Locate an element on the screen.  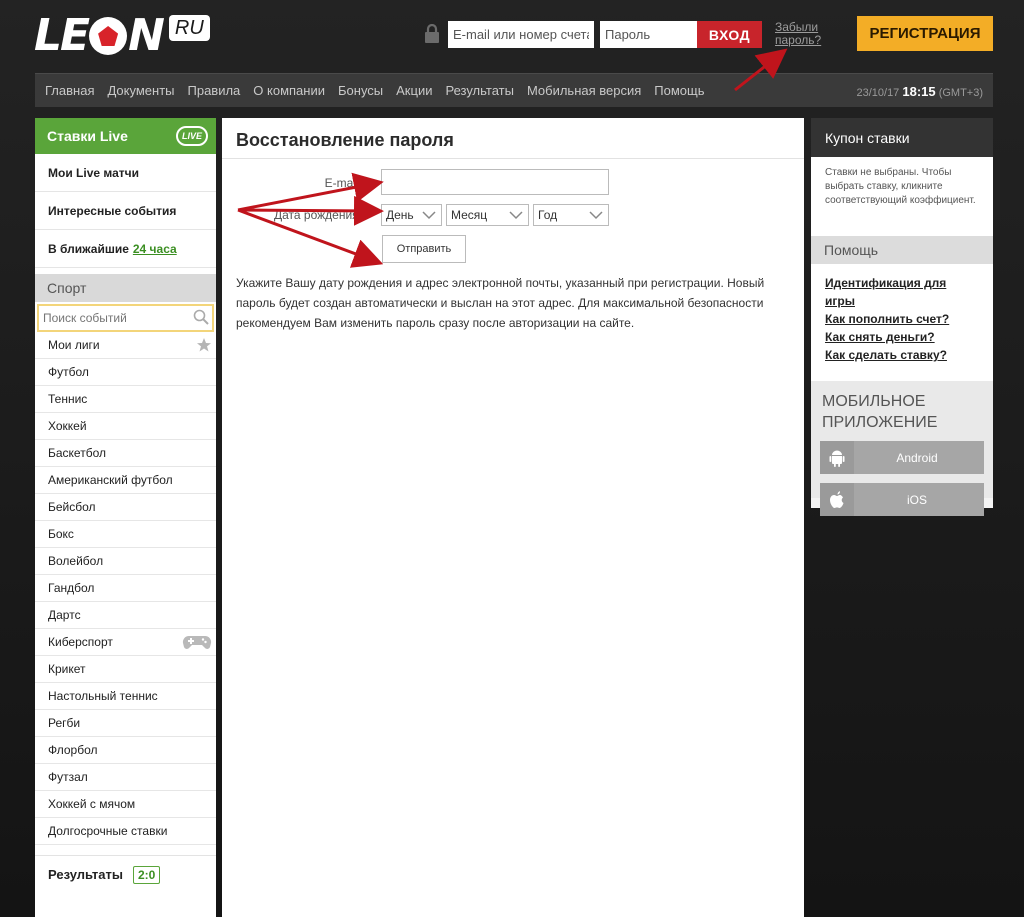
day-select: День is located at coordinates (411, 215).